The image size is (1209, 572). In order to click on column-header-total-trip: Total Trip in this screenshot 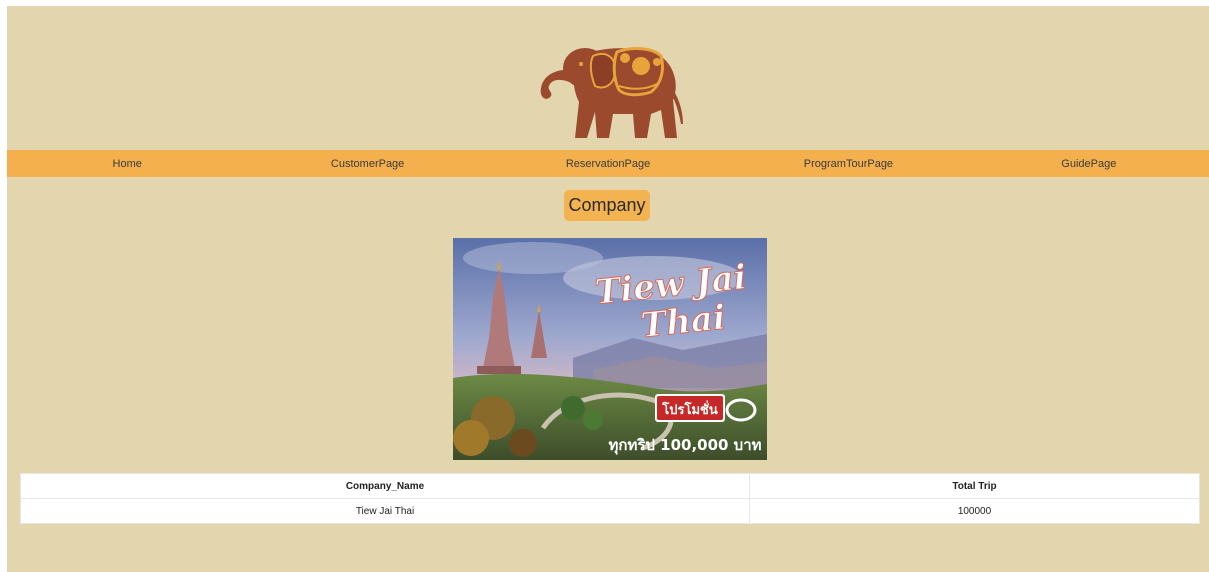, I will do `click(974, 486)`.